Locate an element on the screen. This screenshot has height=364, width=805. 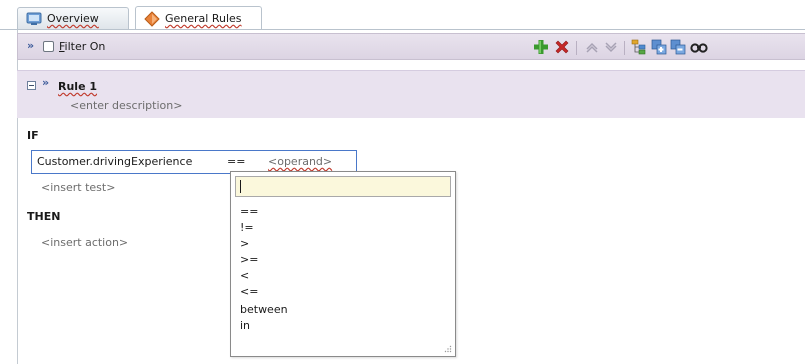
find-icon is located at coordinates (699, 47).